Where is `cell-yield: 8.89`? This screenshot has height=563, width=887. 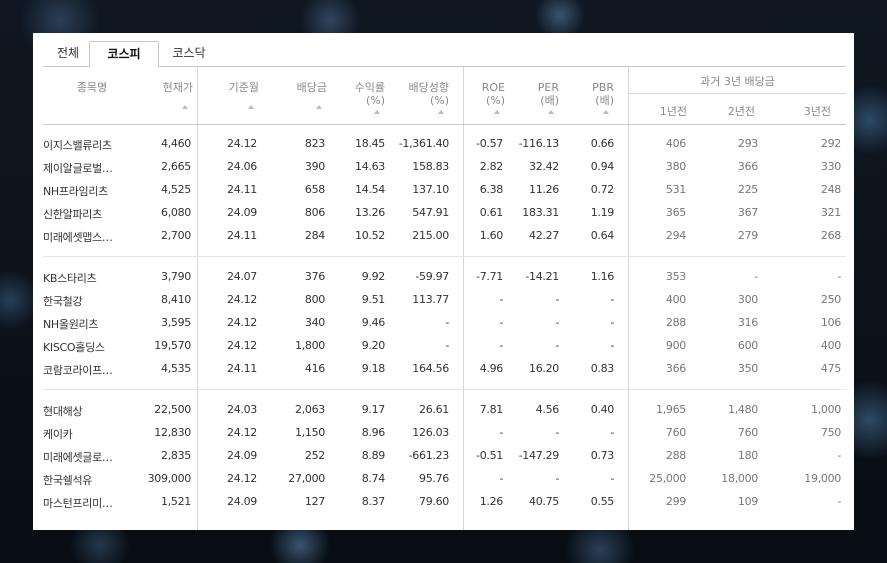 cell-yield: 8.89 is located at coordinates (373, 455).